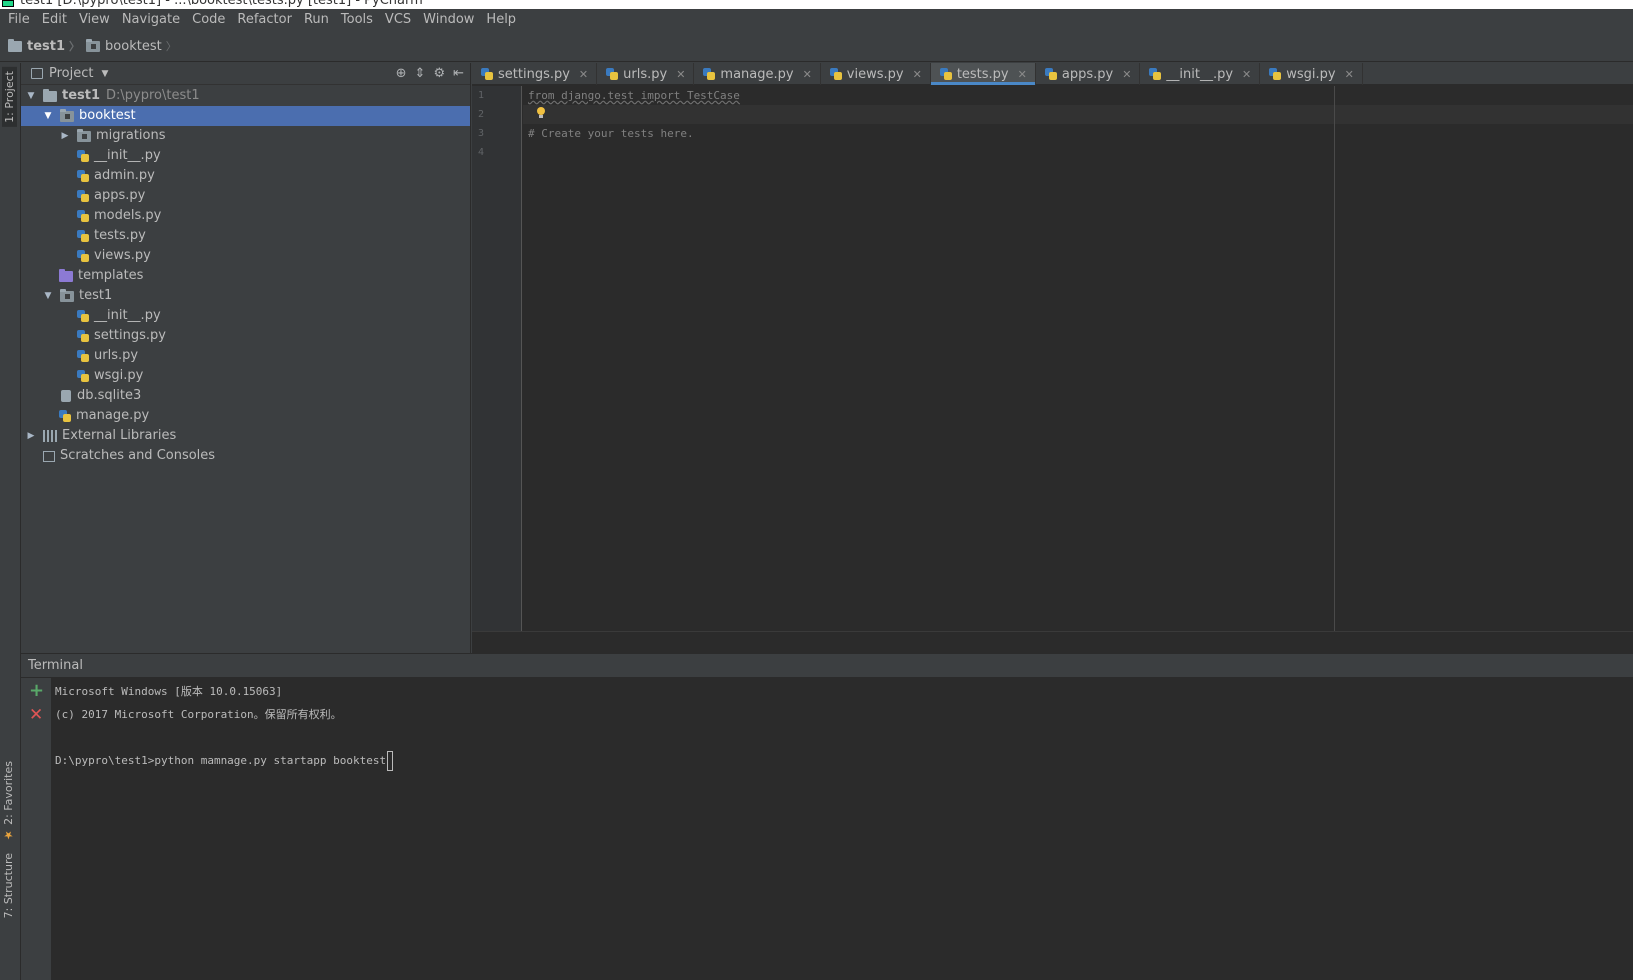  Describe the element at coordinates (128, 215) in the screenshot. I see `tree-item-label: models.py` at that location.